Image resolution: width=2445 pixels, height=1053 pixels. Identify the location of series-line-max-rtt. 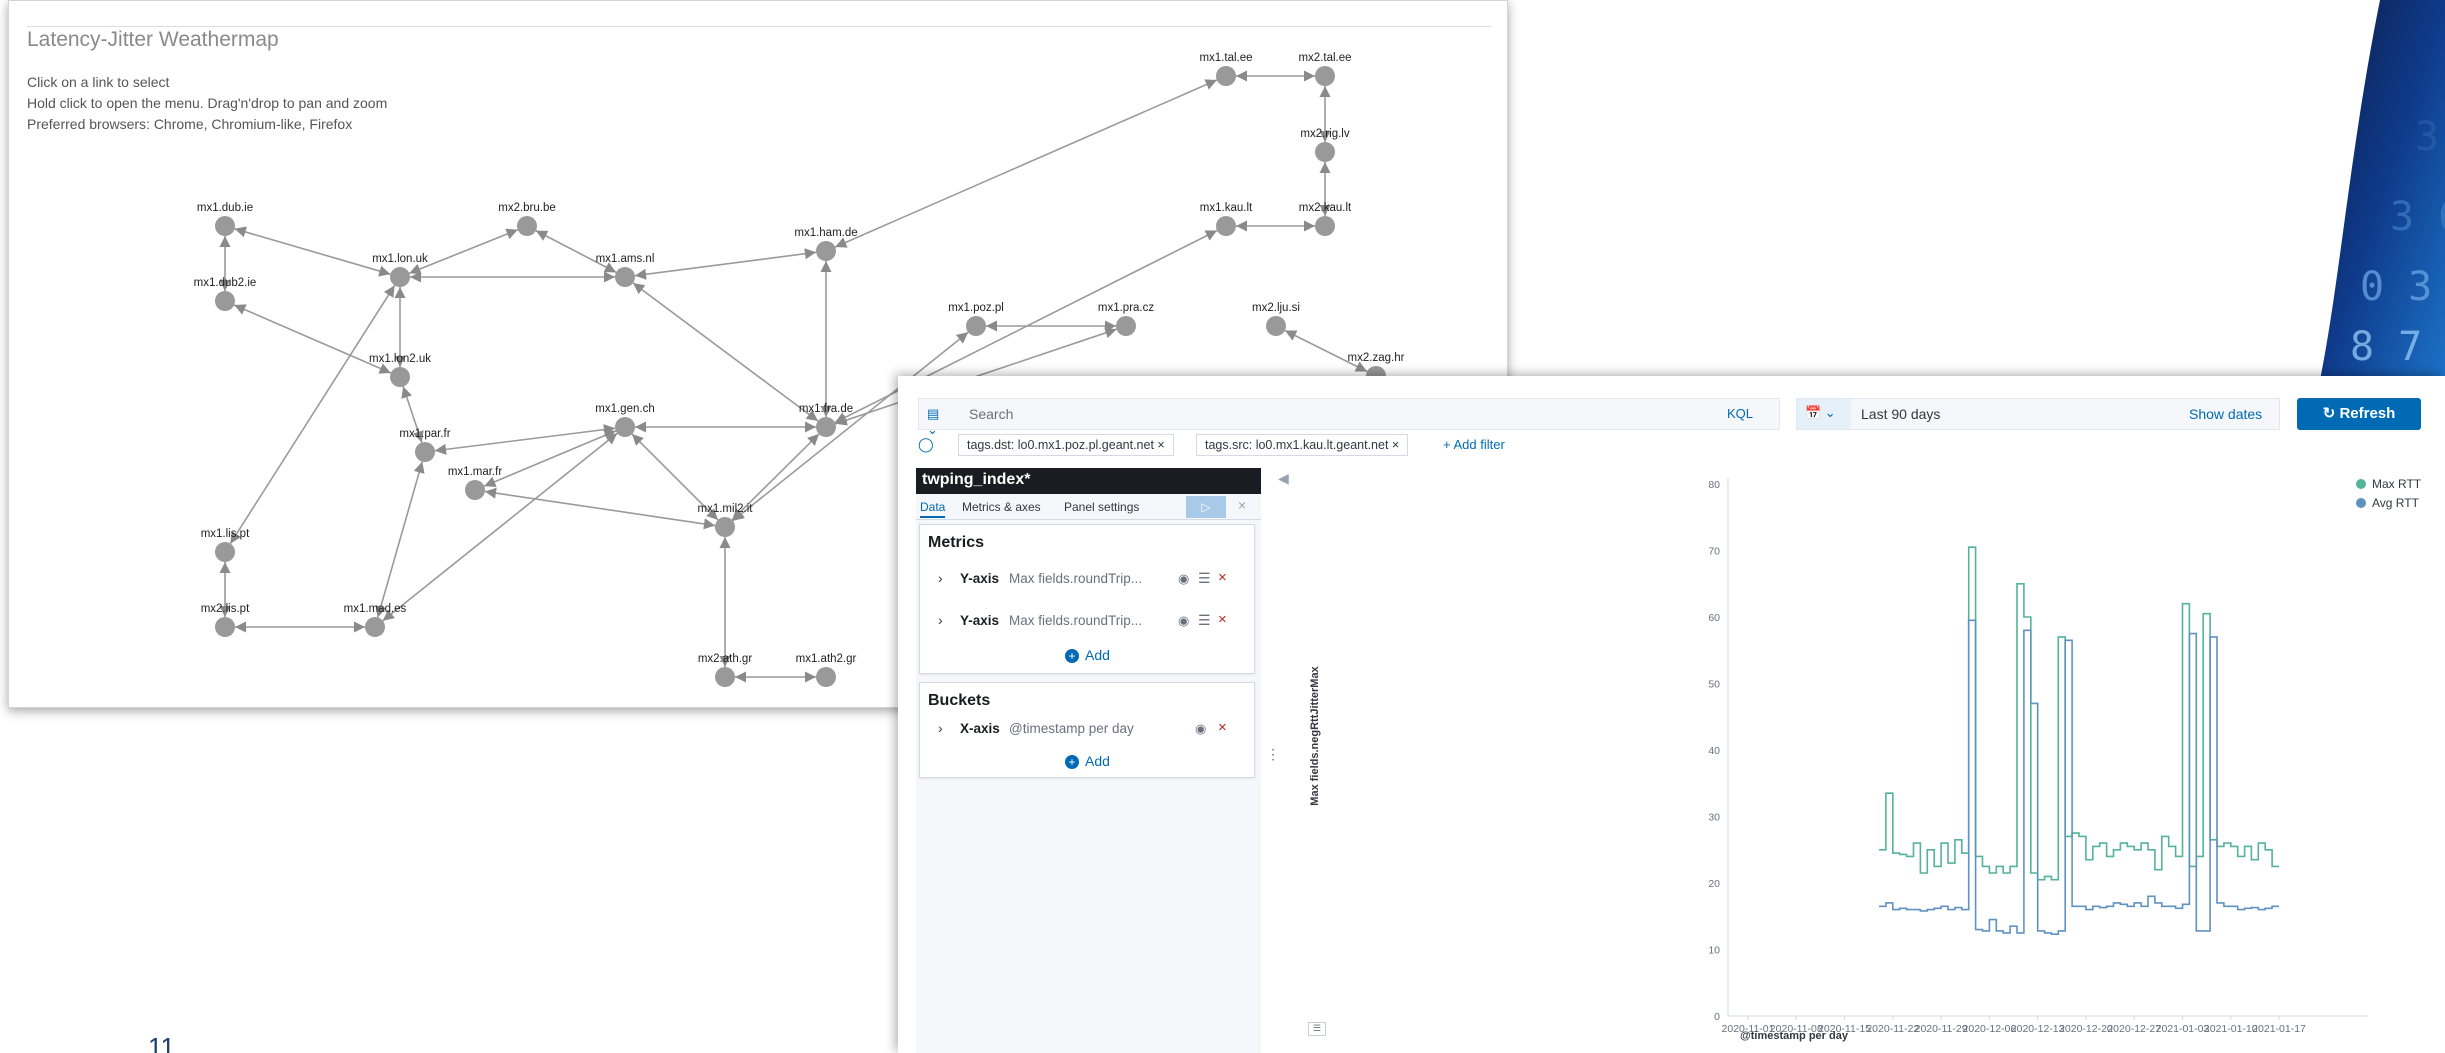
(2079, 713).